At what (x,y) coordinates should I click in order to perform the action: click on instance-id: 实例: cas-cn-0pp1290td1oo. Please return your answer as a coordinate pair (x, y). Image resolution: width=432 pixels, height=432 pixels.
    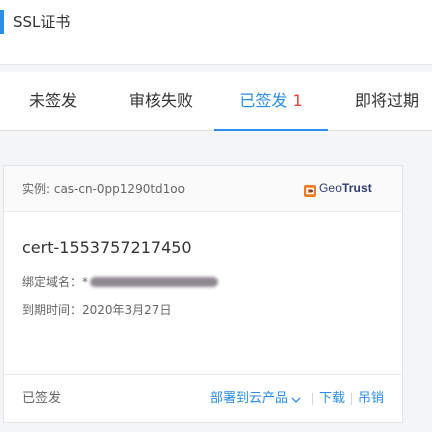
    Looking at the image, I should click on (103, 189).